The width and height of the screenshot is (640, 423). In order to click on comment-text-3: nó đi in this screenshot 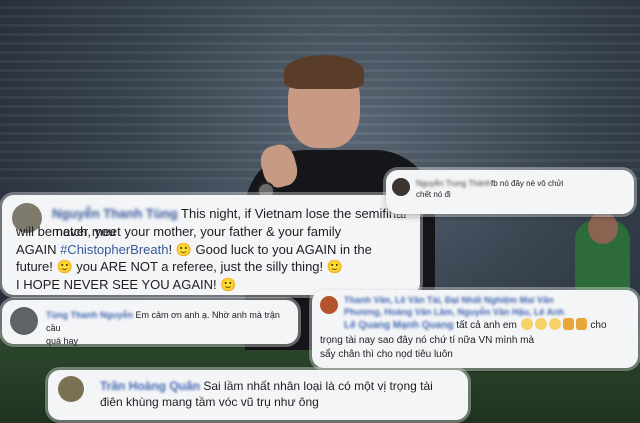, I will do `click(442, 194)`.